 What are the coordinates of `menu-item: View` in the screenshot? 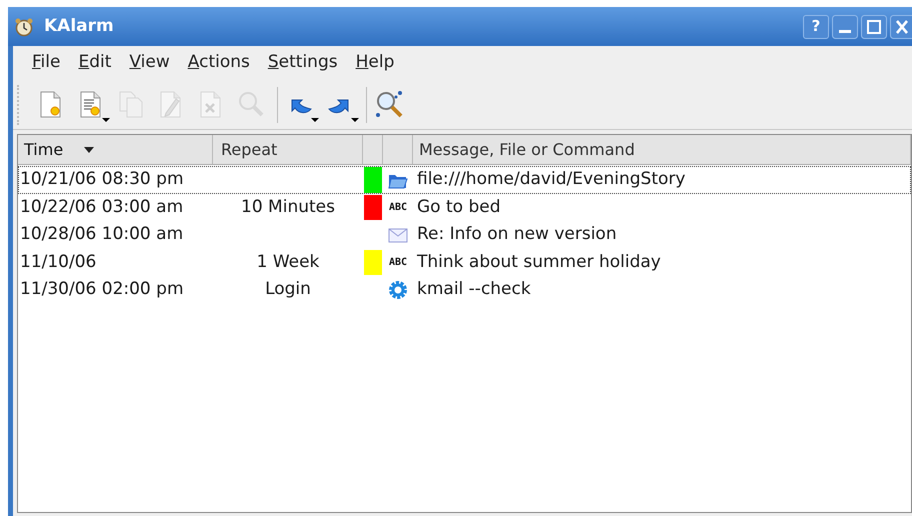 It's located at (149, 63).